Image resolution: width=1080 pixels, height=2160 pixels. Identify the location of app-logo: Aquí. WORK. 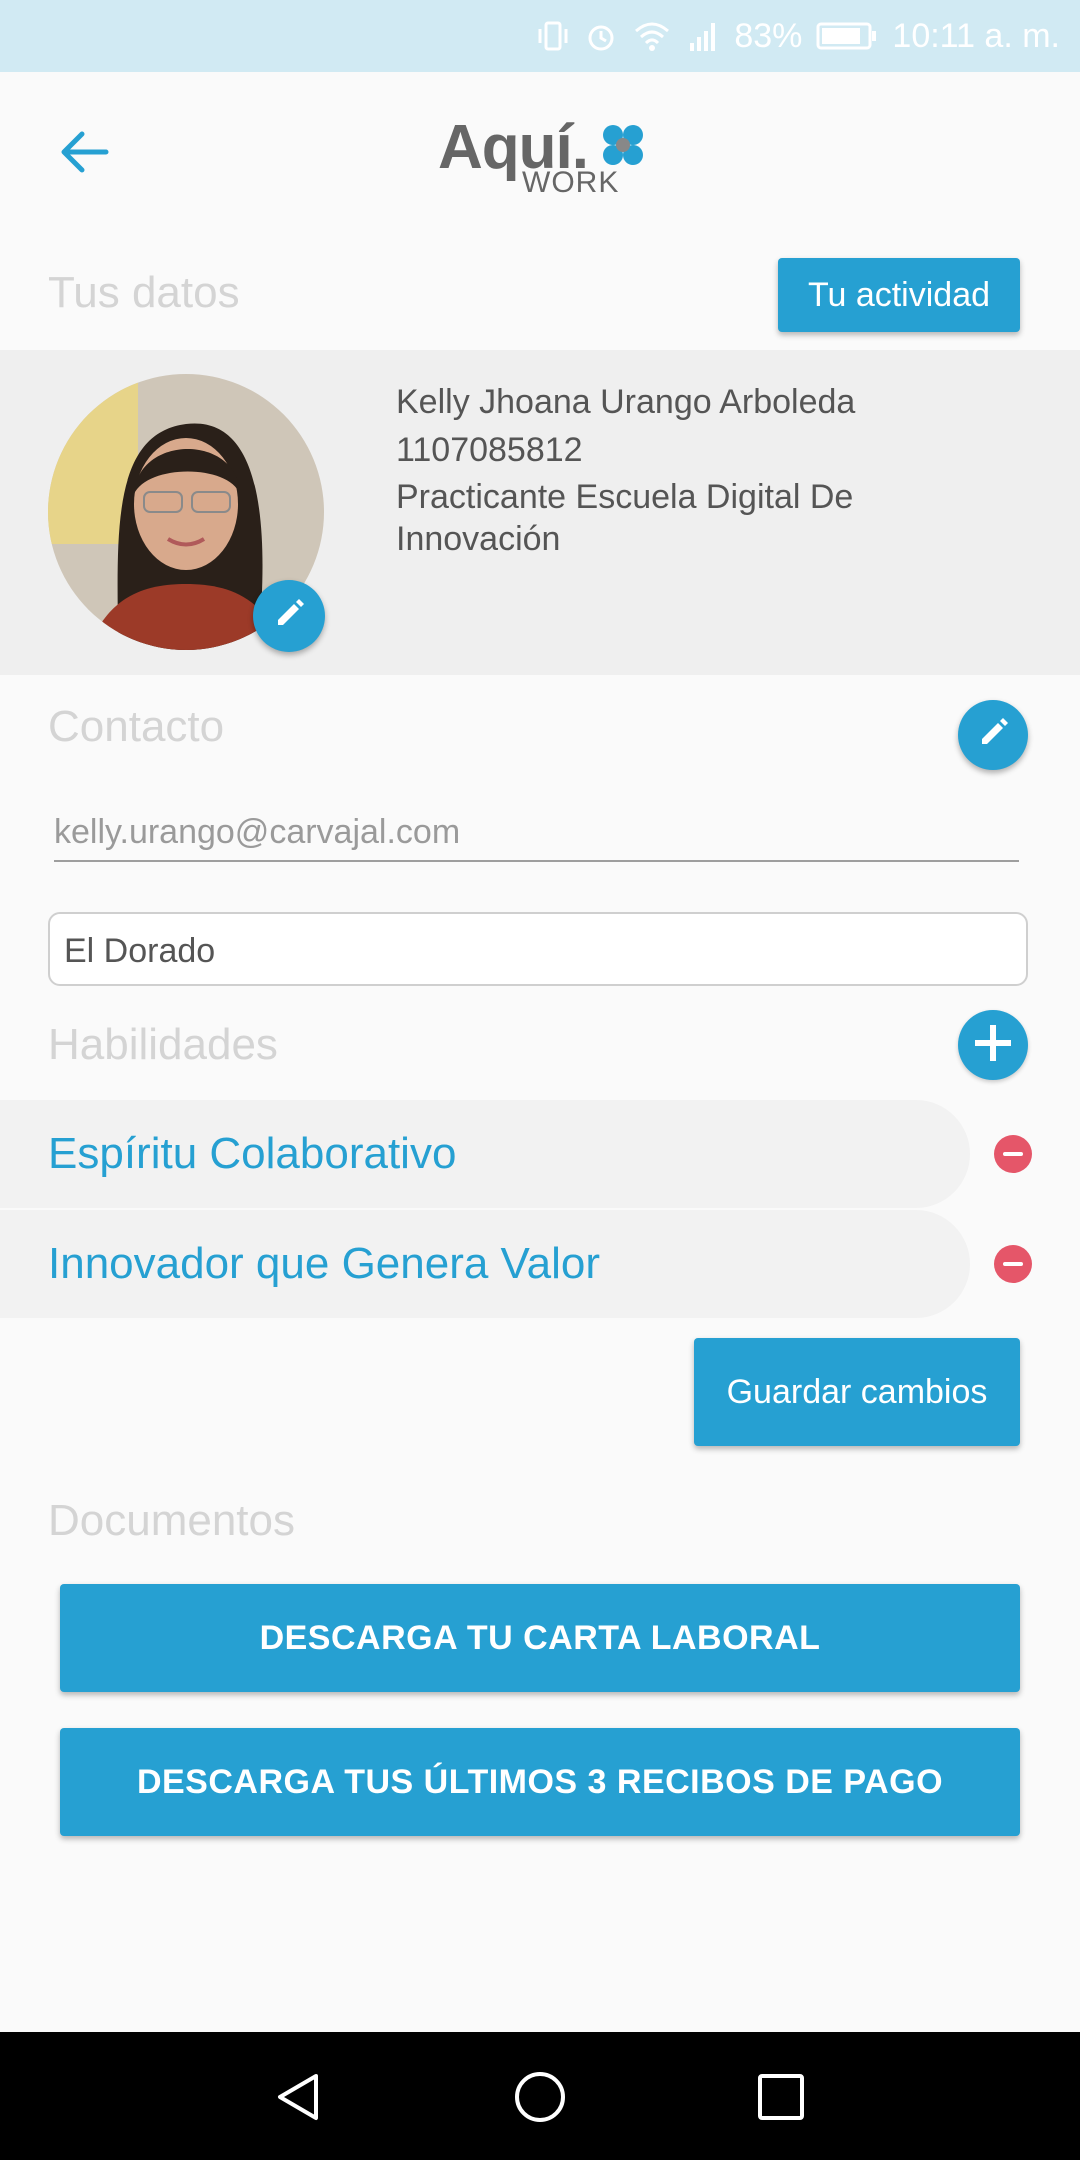
(540, 157).